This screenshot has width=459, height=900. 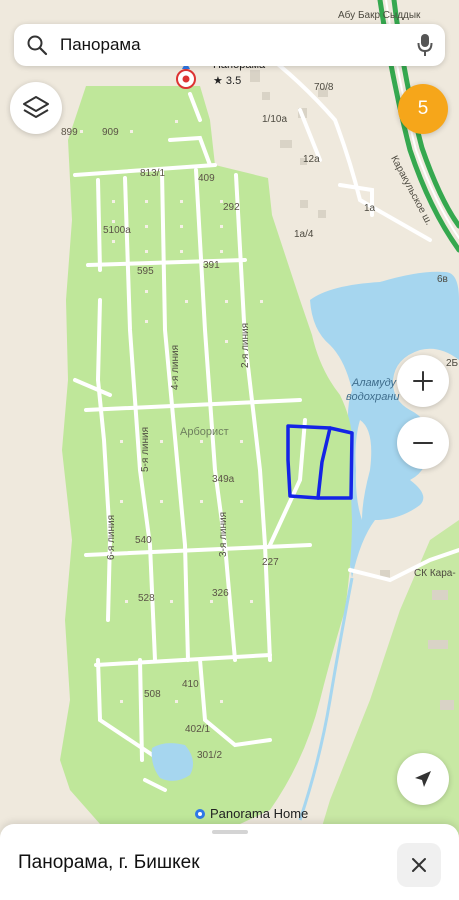 I want to click on map-label-line4: 4-я линия, so click(x=175, y=367).